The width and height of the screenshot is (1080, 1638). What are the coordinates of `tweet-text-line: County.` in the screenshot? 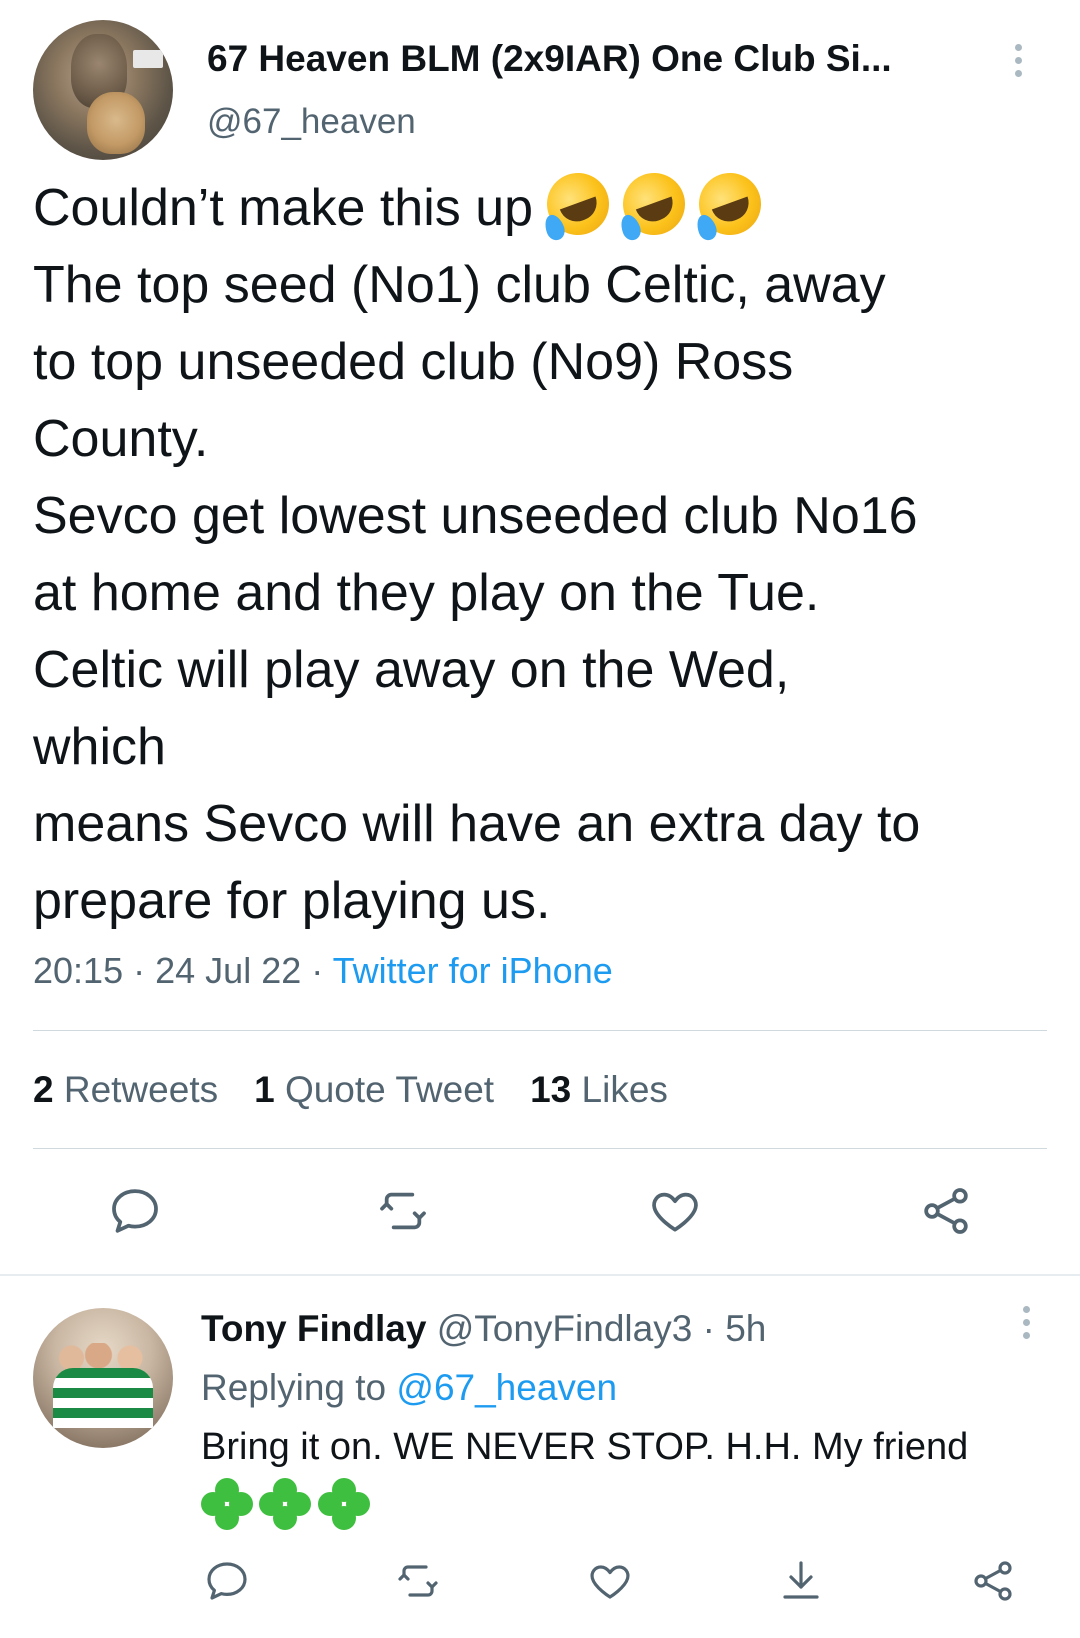 It's located at (121, 439).